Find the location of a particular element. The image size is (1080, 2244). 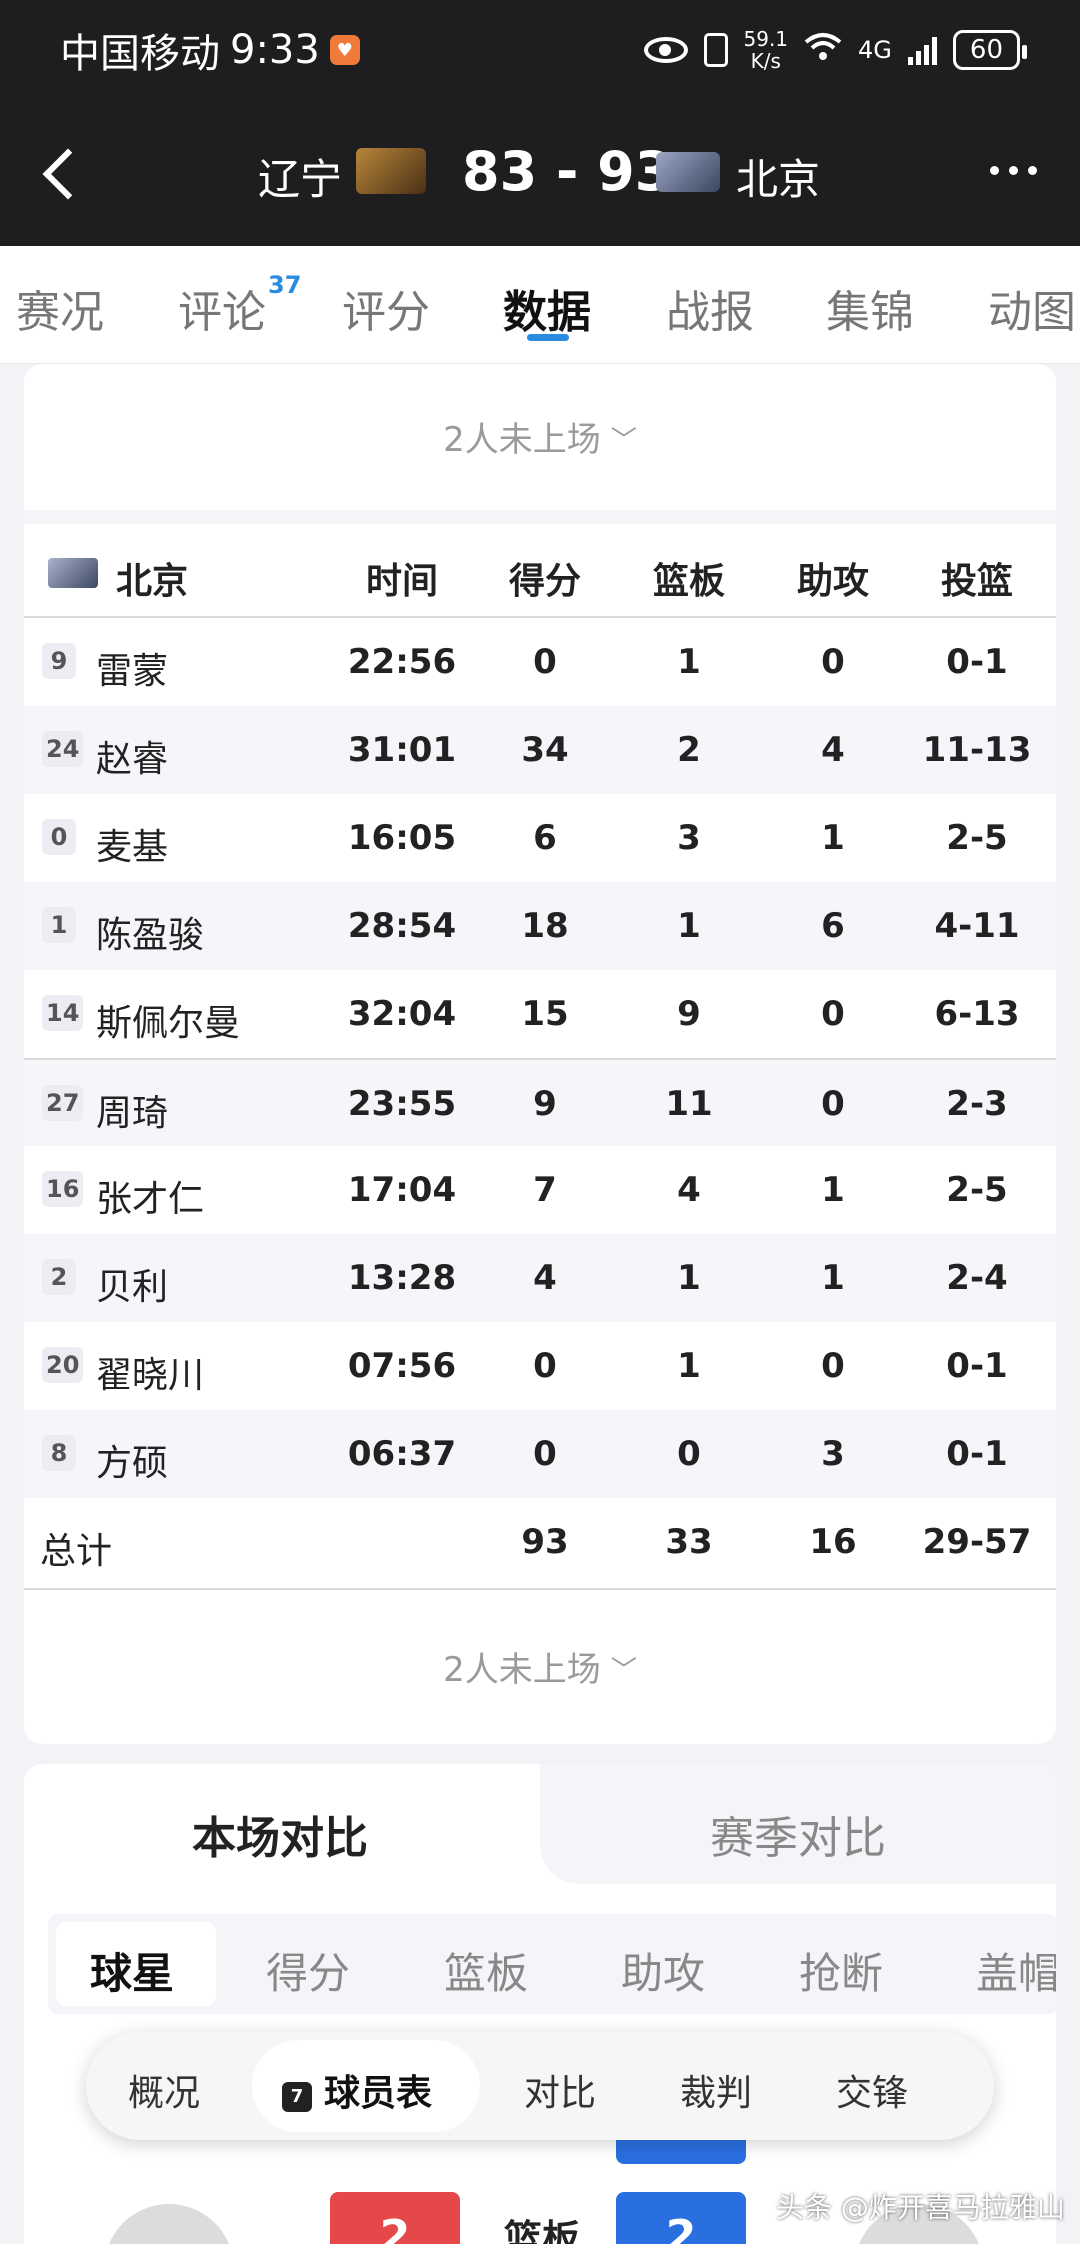

player-name: 周琦 is located at coordinates (132, 1110).